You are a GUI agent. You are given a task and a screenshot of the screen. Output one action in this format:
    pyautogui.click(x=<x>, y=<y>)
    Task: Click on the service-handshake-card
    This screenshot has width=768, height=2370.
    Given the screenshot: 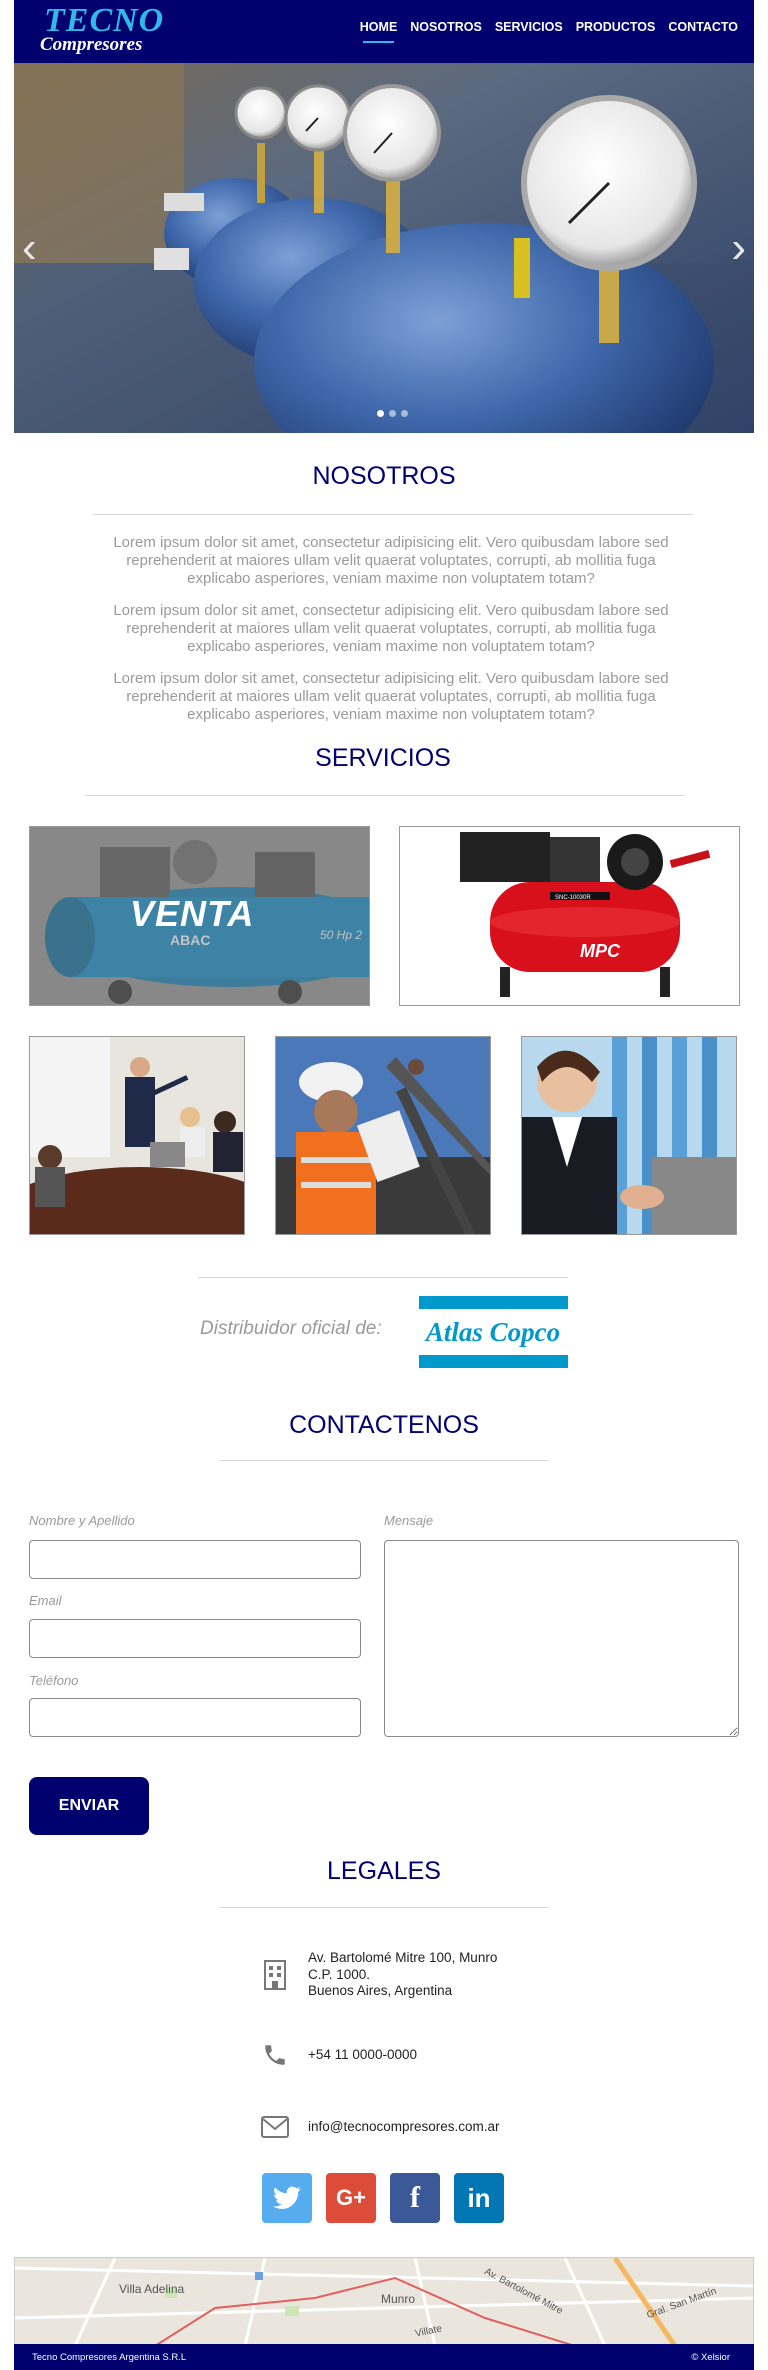 What is the action you would take?
    pyautogui.click(x=629, y=1135)
    